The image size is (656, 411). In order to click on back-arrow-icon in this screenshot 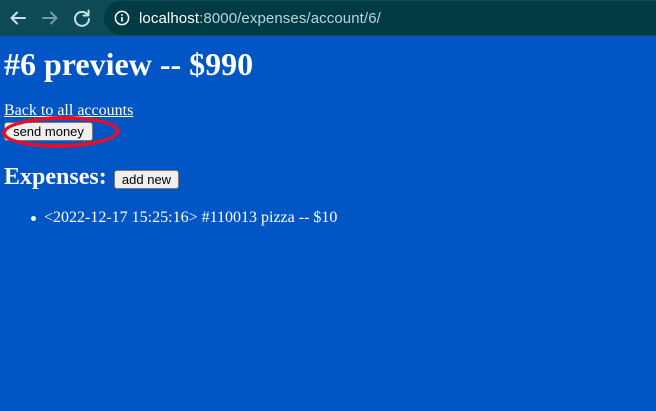, I will do `click(18, 18)`.